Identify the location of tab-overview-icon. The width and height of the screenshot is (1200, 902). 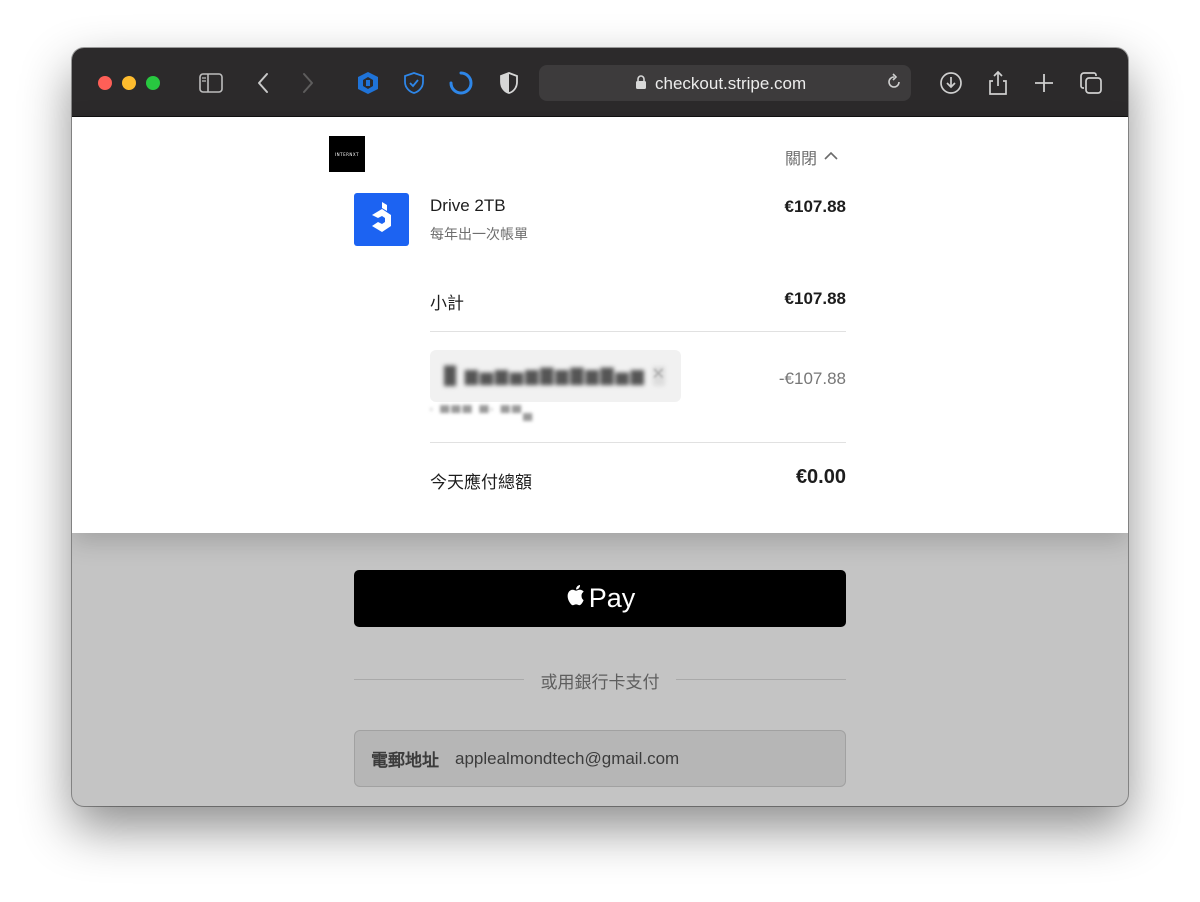
(1091, 83).